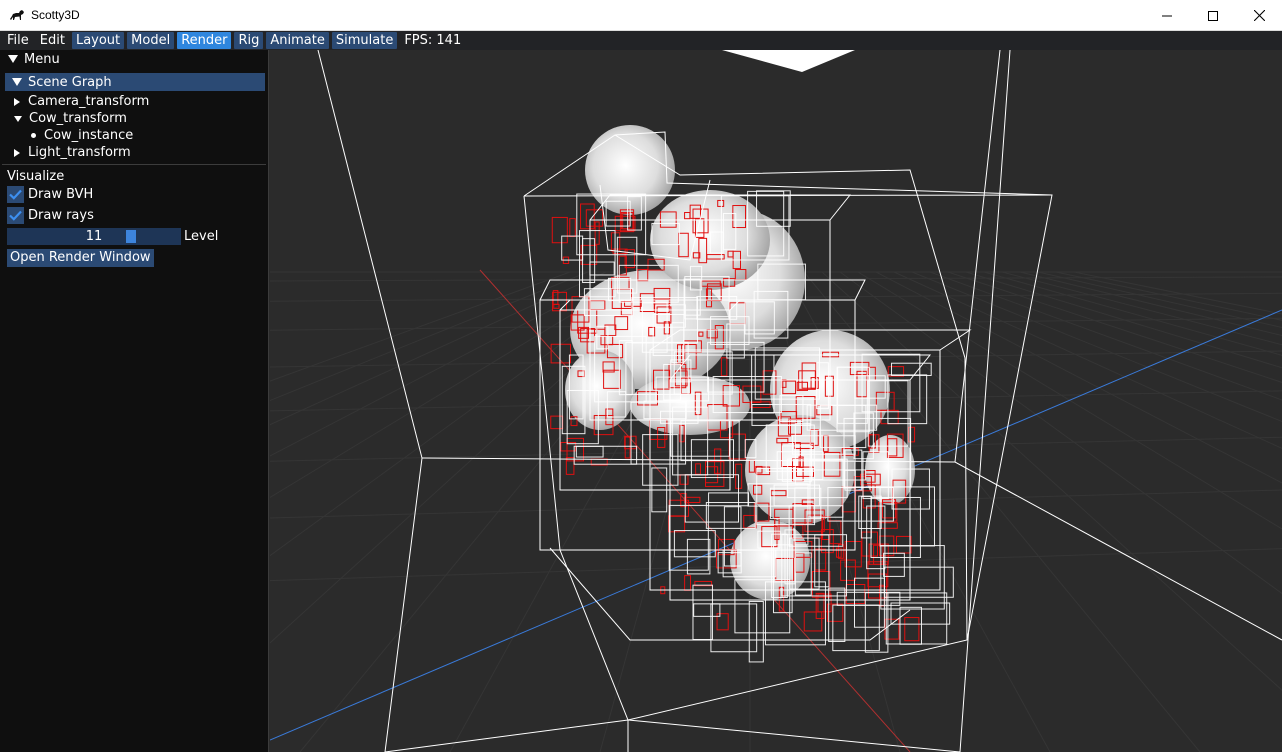 The image size is (1282, 752). What do you see at coordinates (78, 118) in the screenshot?
I see `tree-node-label: Cow_transform` at bounding box center [78, 118].